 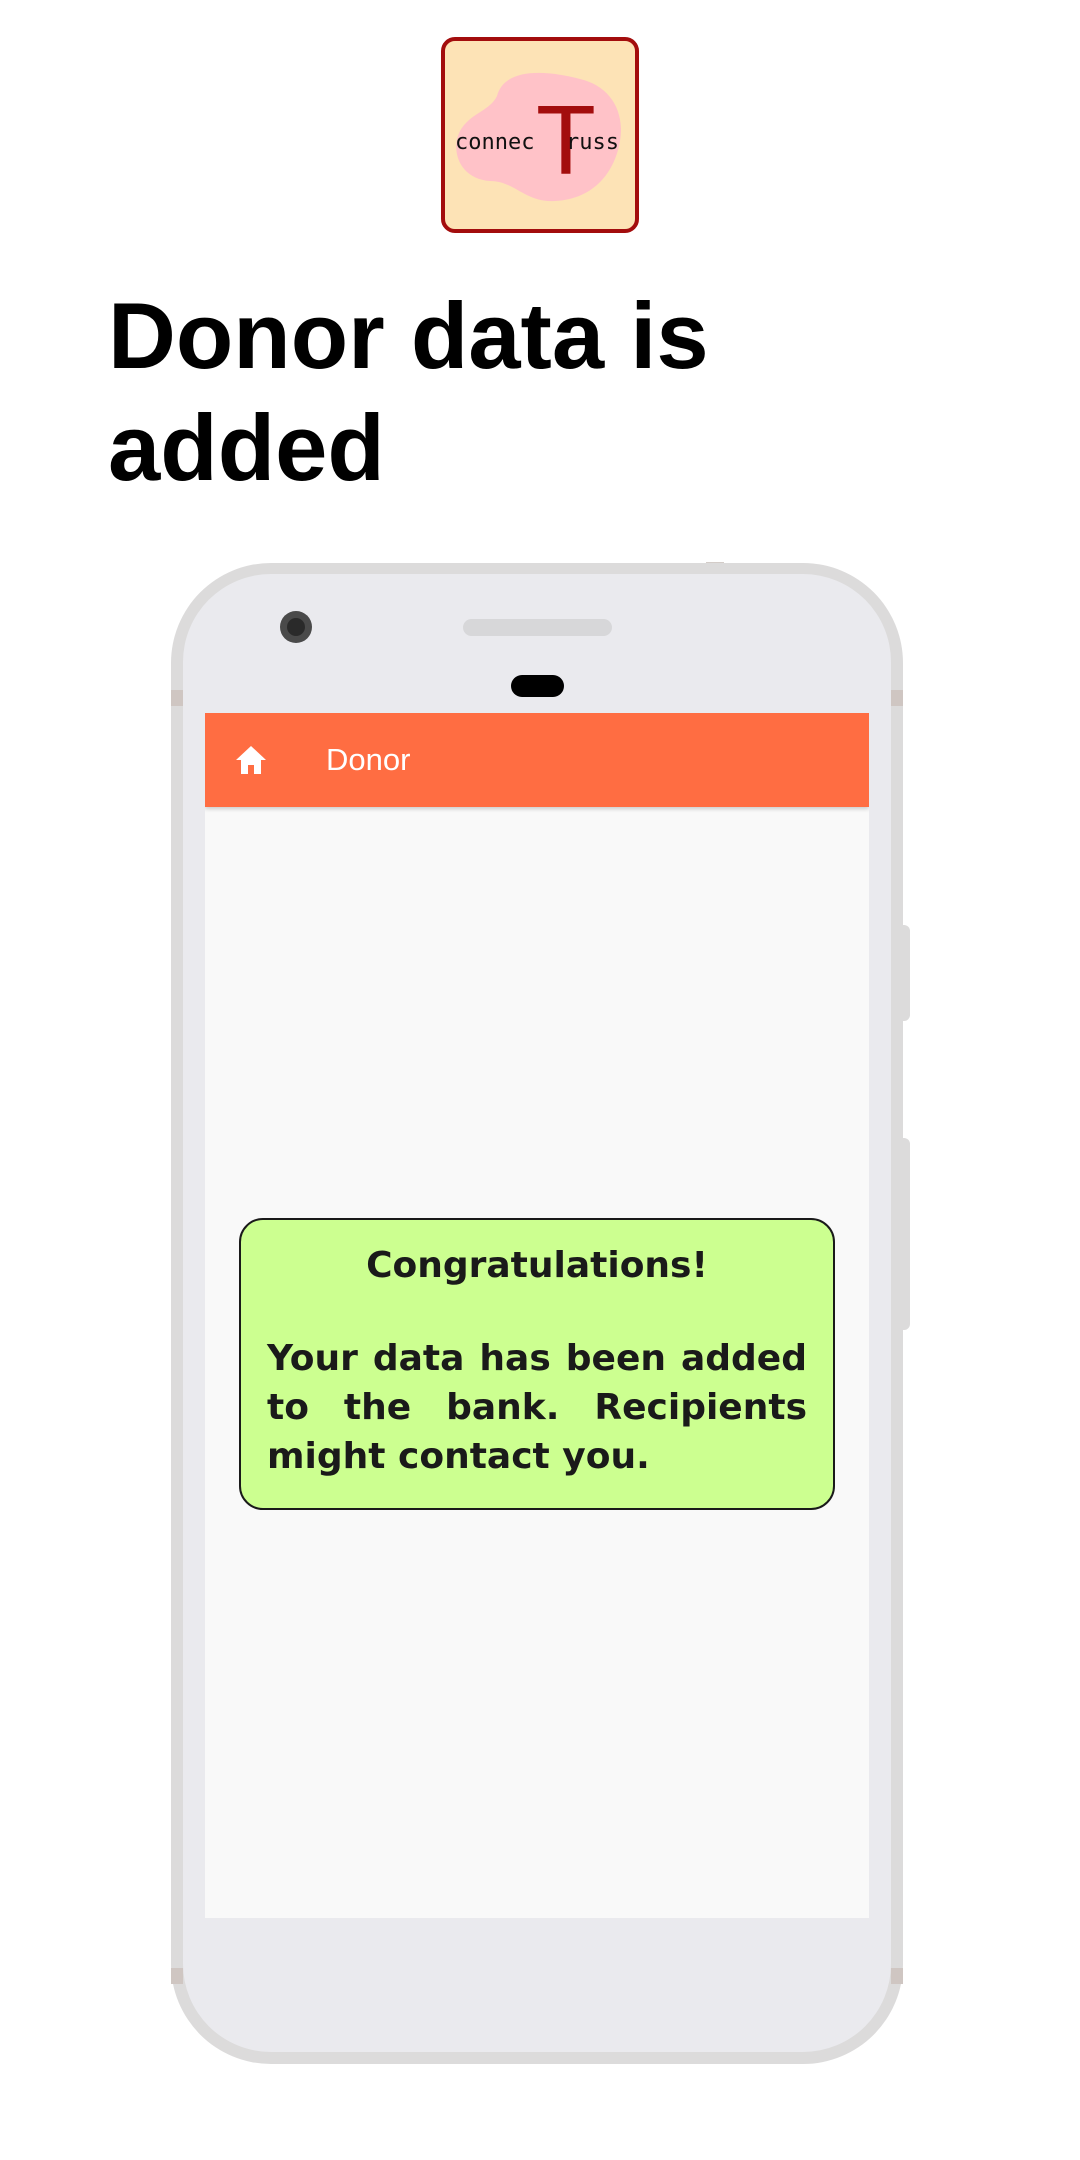 I want to click on phone-sensor, so click(x=537, y=686).